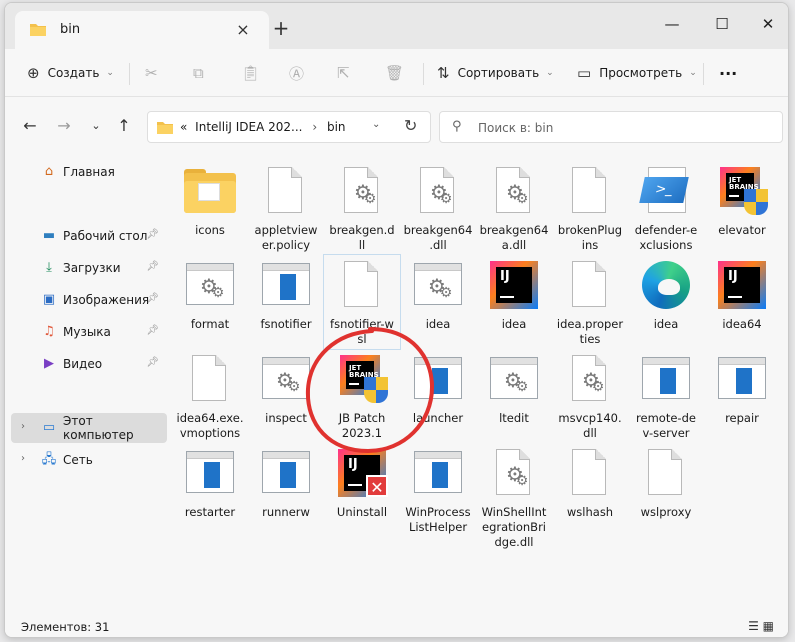  Describe the element at coordinates (89, 172) in the screenshot. I see `sidebar-item-home: ⌂ Главная` at that location.